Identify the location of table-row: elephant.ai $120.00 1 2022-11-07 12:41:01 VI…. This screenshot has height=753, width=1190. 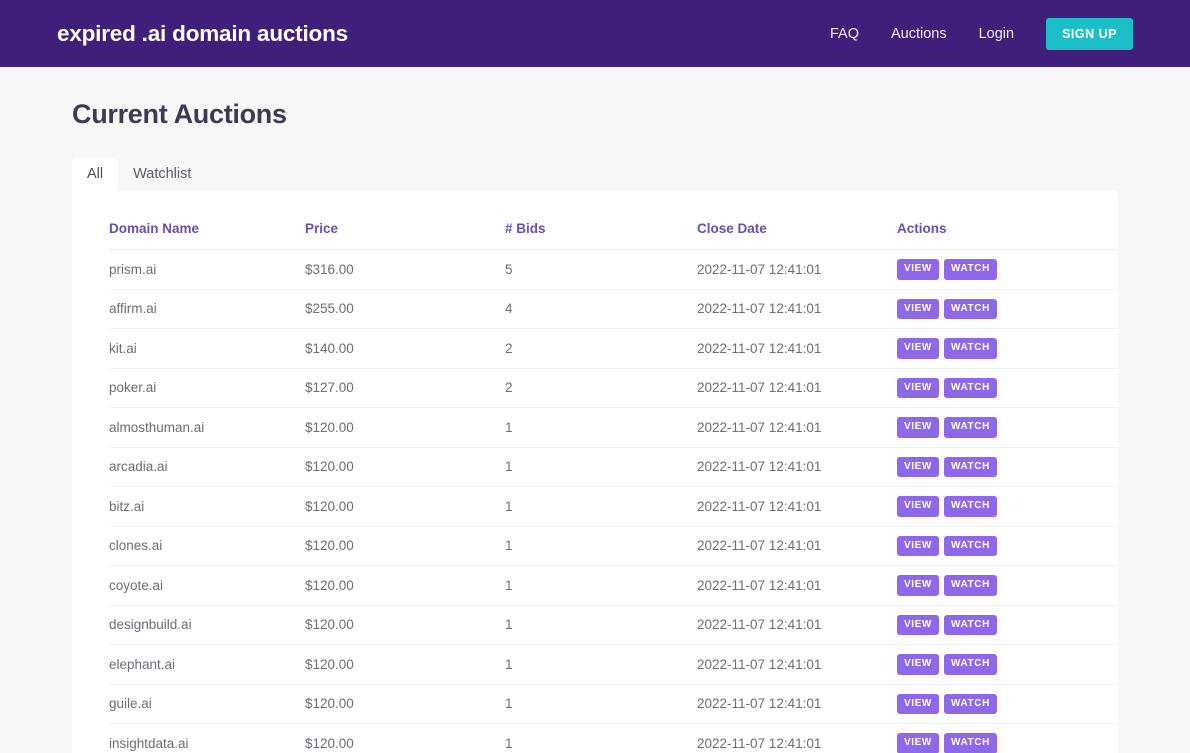
(613, 664).